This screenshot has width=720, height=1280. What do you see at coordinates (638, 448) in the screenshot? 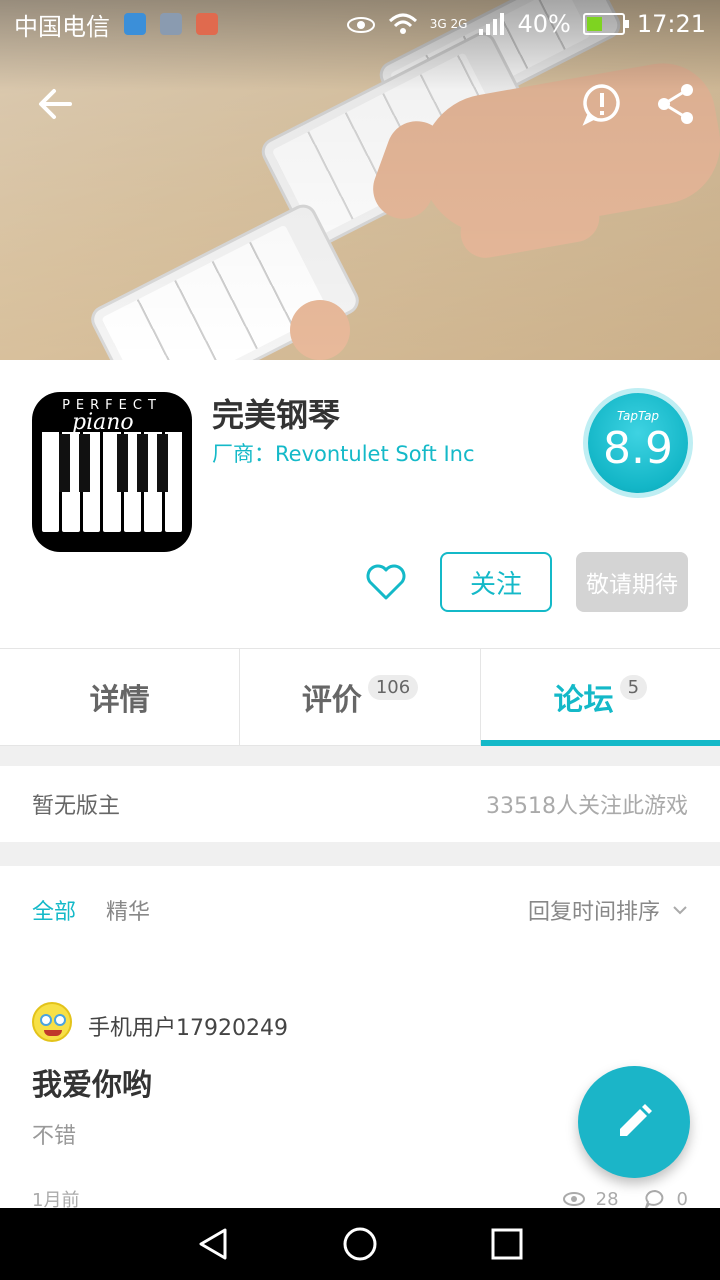
I see `rating-score: 8.9` at bounding box center [638, 448].